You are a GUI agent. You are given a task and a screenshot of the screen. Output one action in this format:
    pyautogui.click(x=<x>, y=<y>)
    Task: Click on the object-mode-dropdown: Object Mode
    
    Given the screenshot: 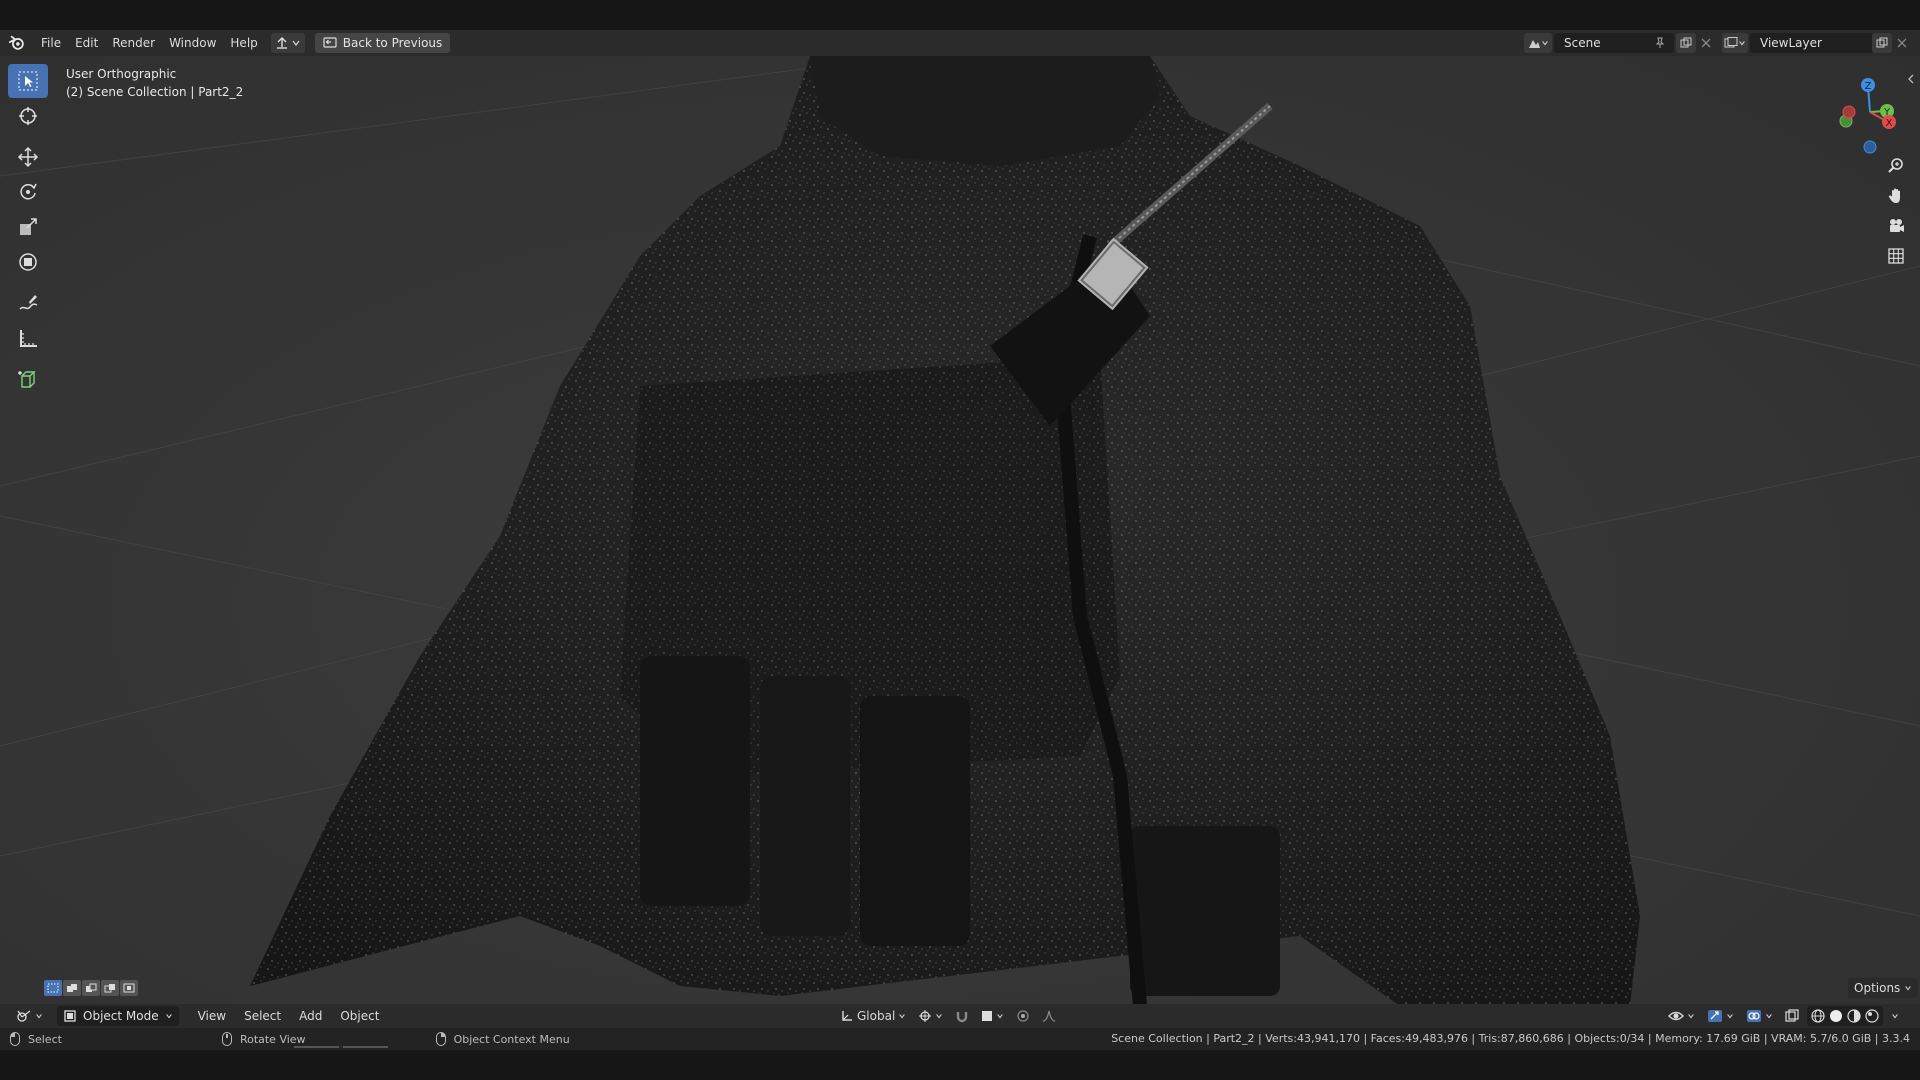 What is the action you would take?
    pyautogui.click(x=118, y=1016)
    